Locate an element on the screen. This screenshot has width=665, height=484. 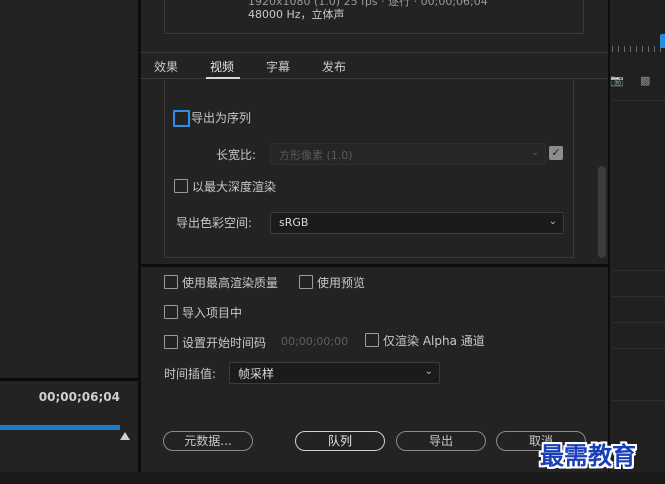
color-space-label: 导出色彩空间: is located at coordinates (214, 223).